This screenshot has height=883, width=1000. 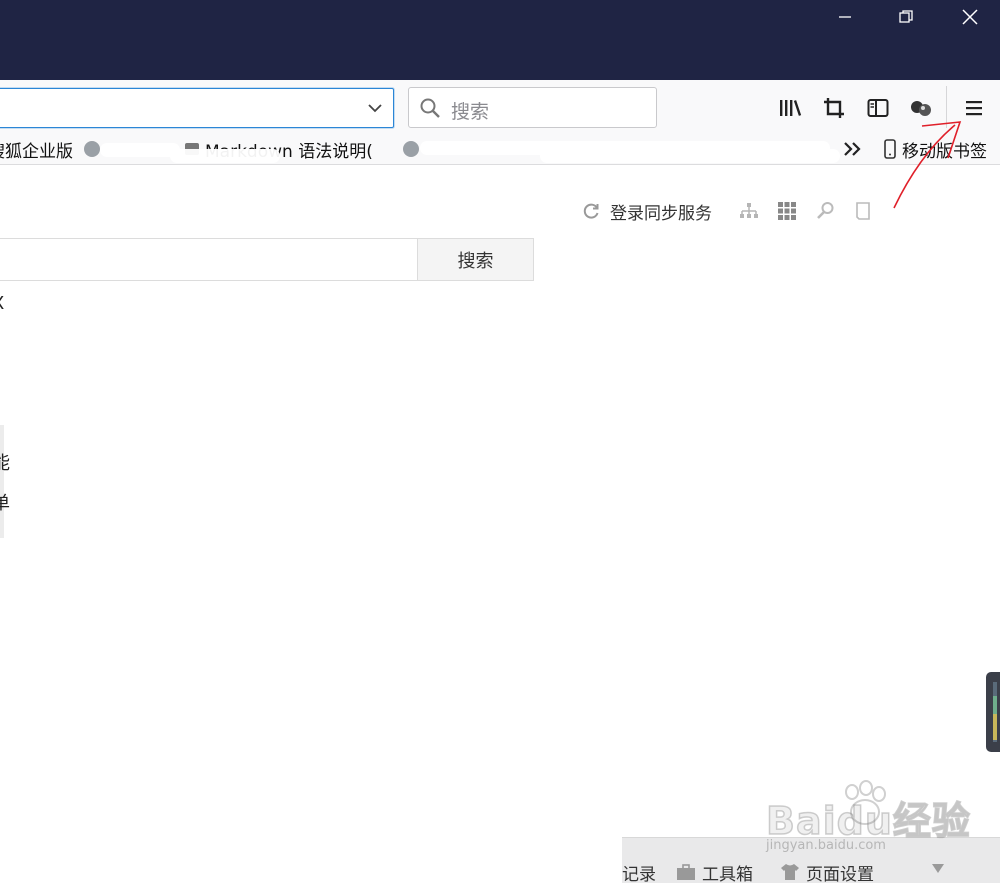 I want to click on page-bookmark-button, so click(x=863, y=211).